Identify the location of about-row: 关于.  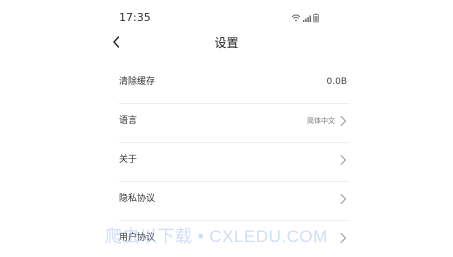
(234, 162).